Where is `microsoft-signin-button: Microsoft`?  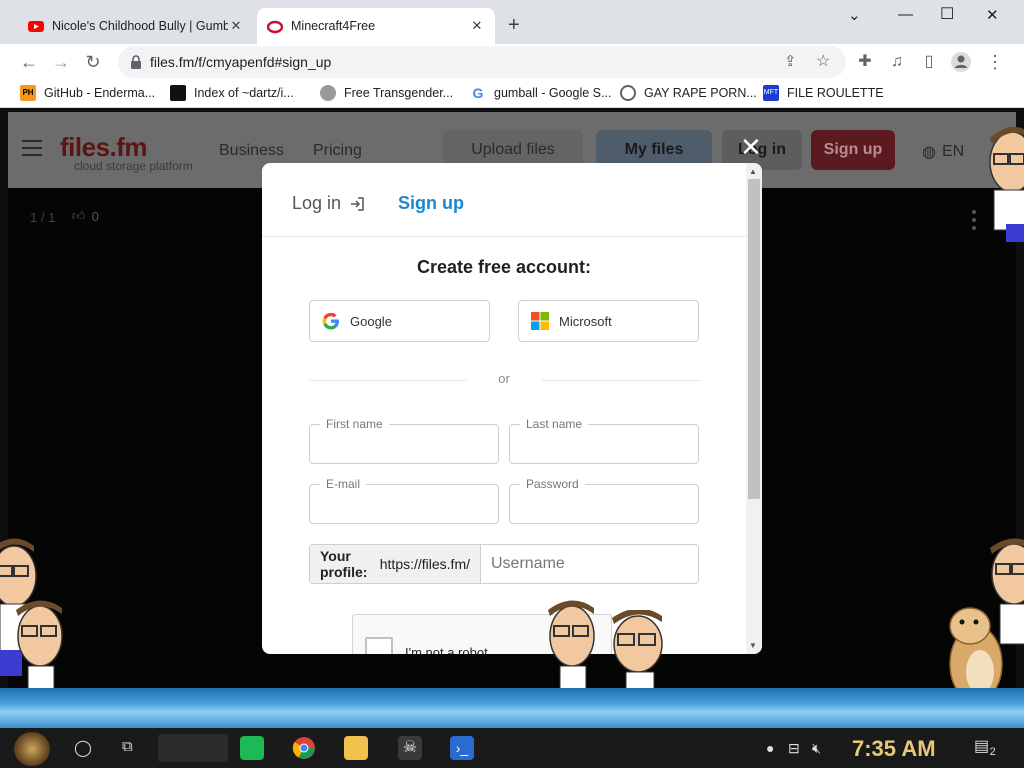
microsoft-signin-button: Microsoft is located at coordinates (608, 321).